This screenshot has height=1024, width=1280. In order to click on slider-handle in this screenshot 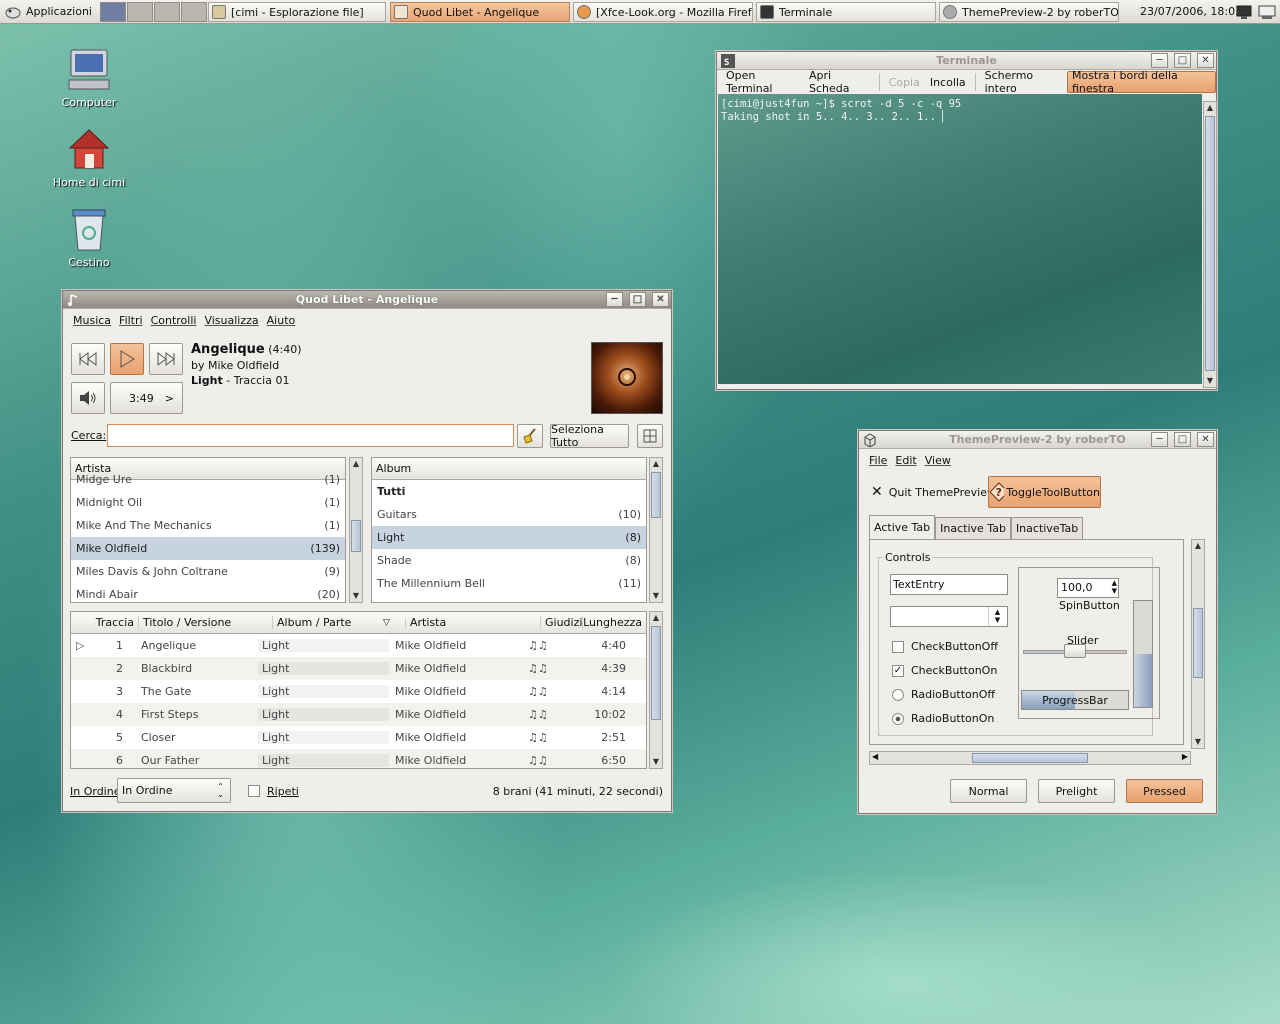, I will do `click(1075, 651)`.